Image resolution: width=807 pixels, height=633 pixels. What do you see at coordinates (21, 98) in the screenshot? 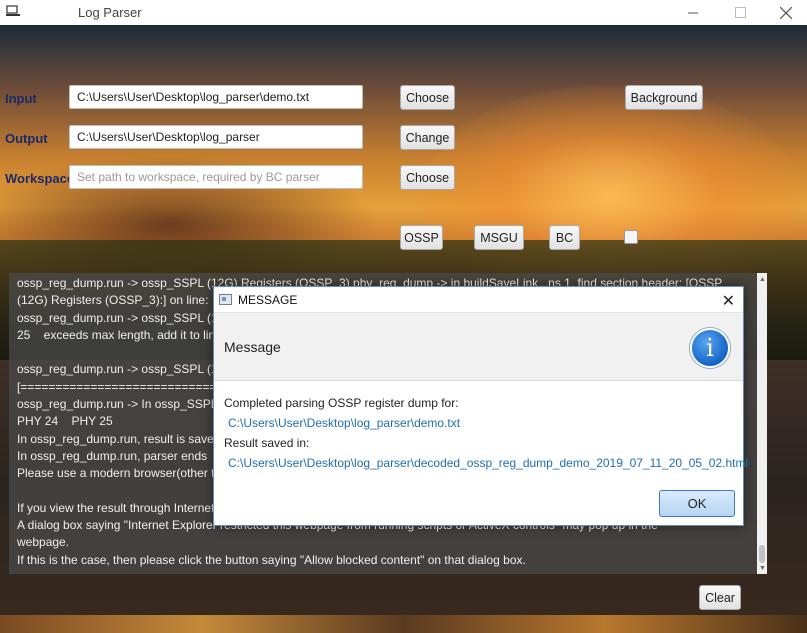
I see `input-label: Input` at bounding box center [21, 98].